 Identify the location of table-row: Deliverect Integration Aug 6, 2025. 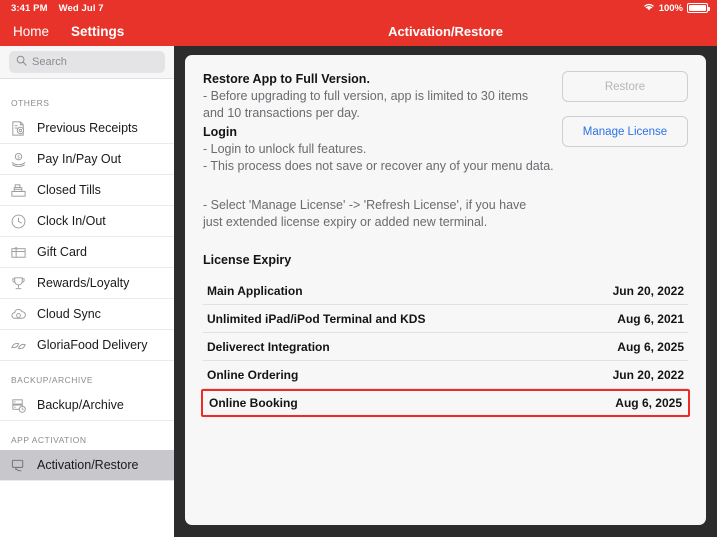
(445, 347).